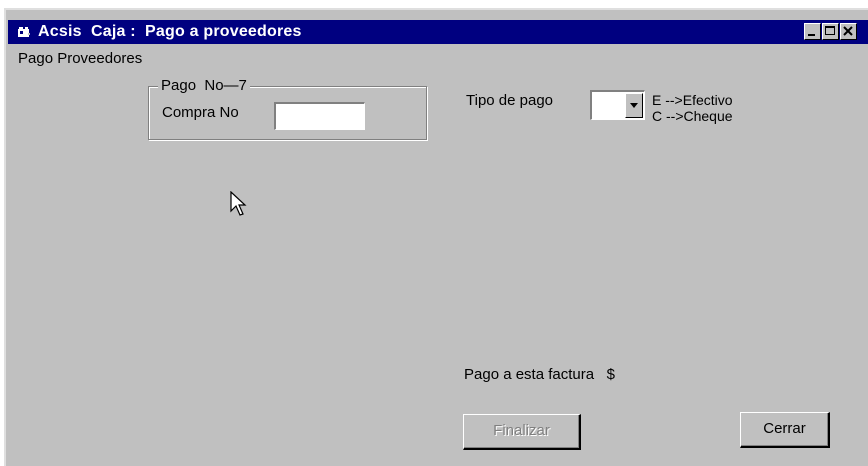 The height and width of the screenshot is (466, 868). I want to click on compra-no-label: Compra No, so click(200, 112).